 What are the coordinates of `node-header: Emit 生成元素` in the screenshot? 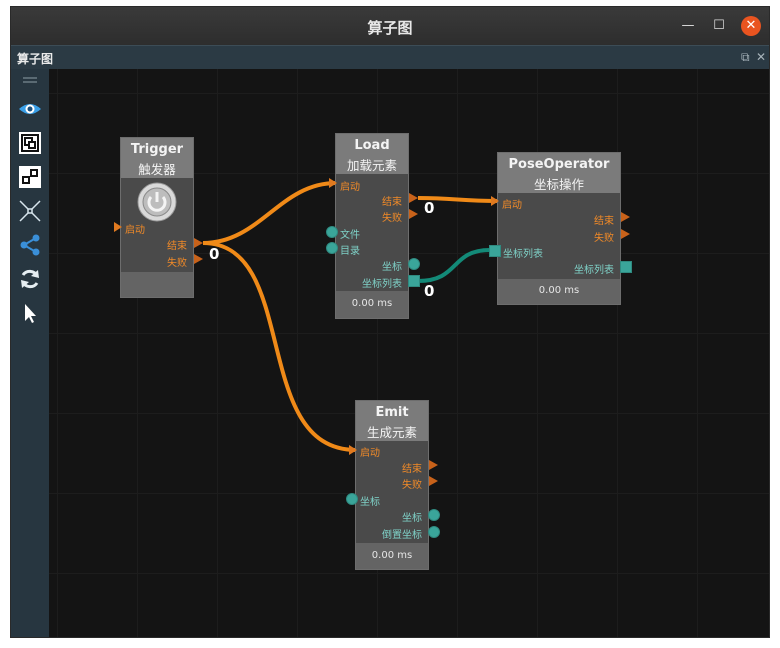 It's located at (392, 421).